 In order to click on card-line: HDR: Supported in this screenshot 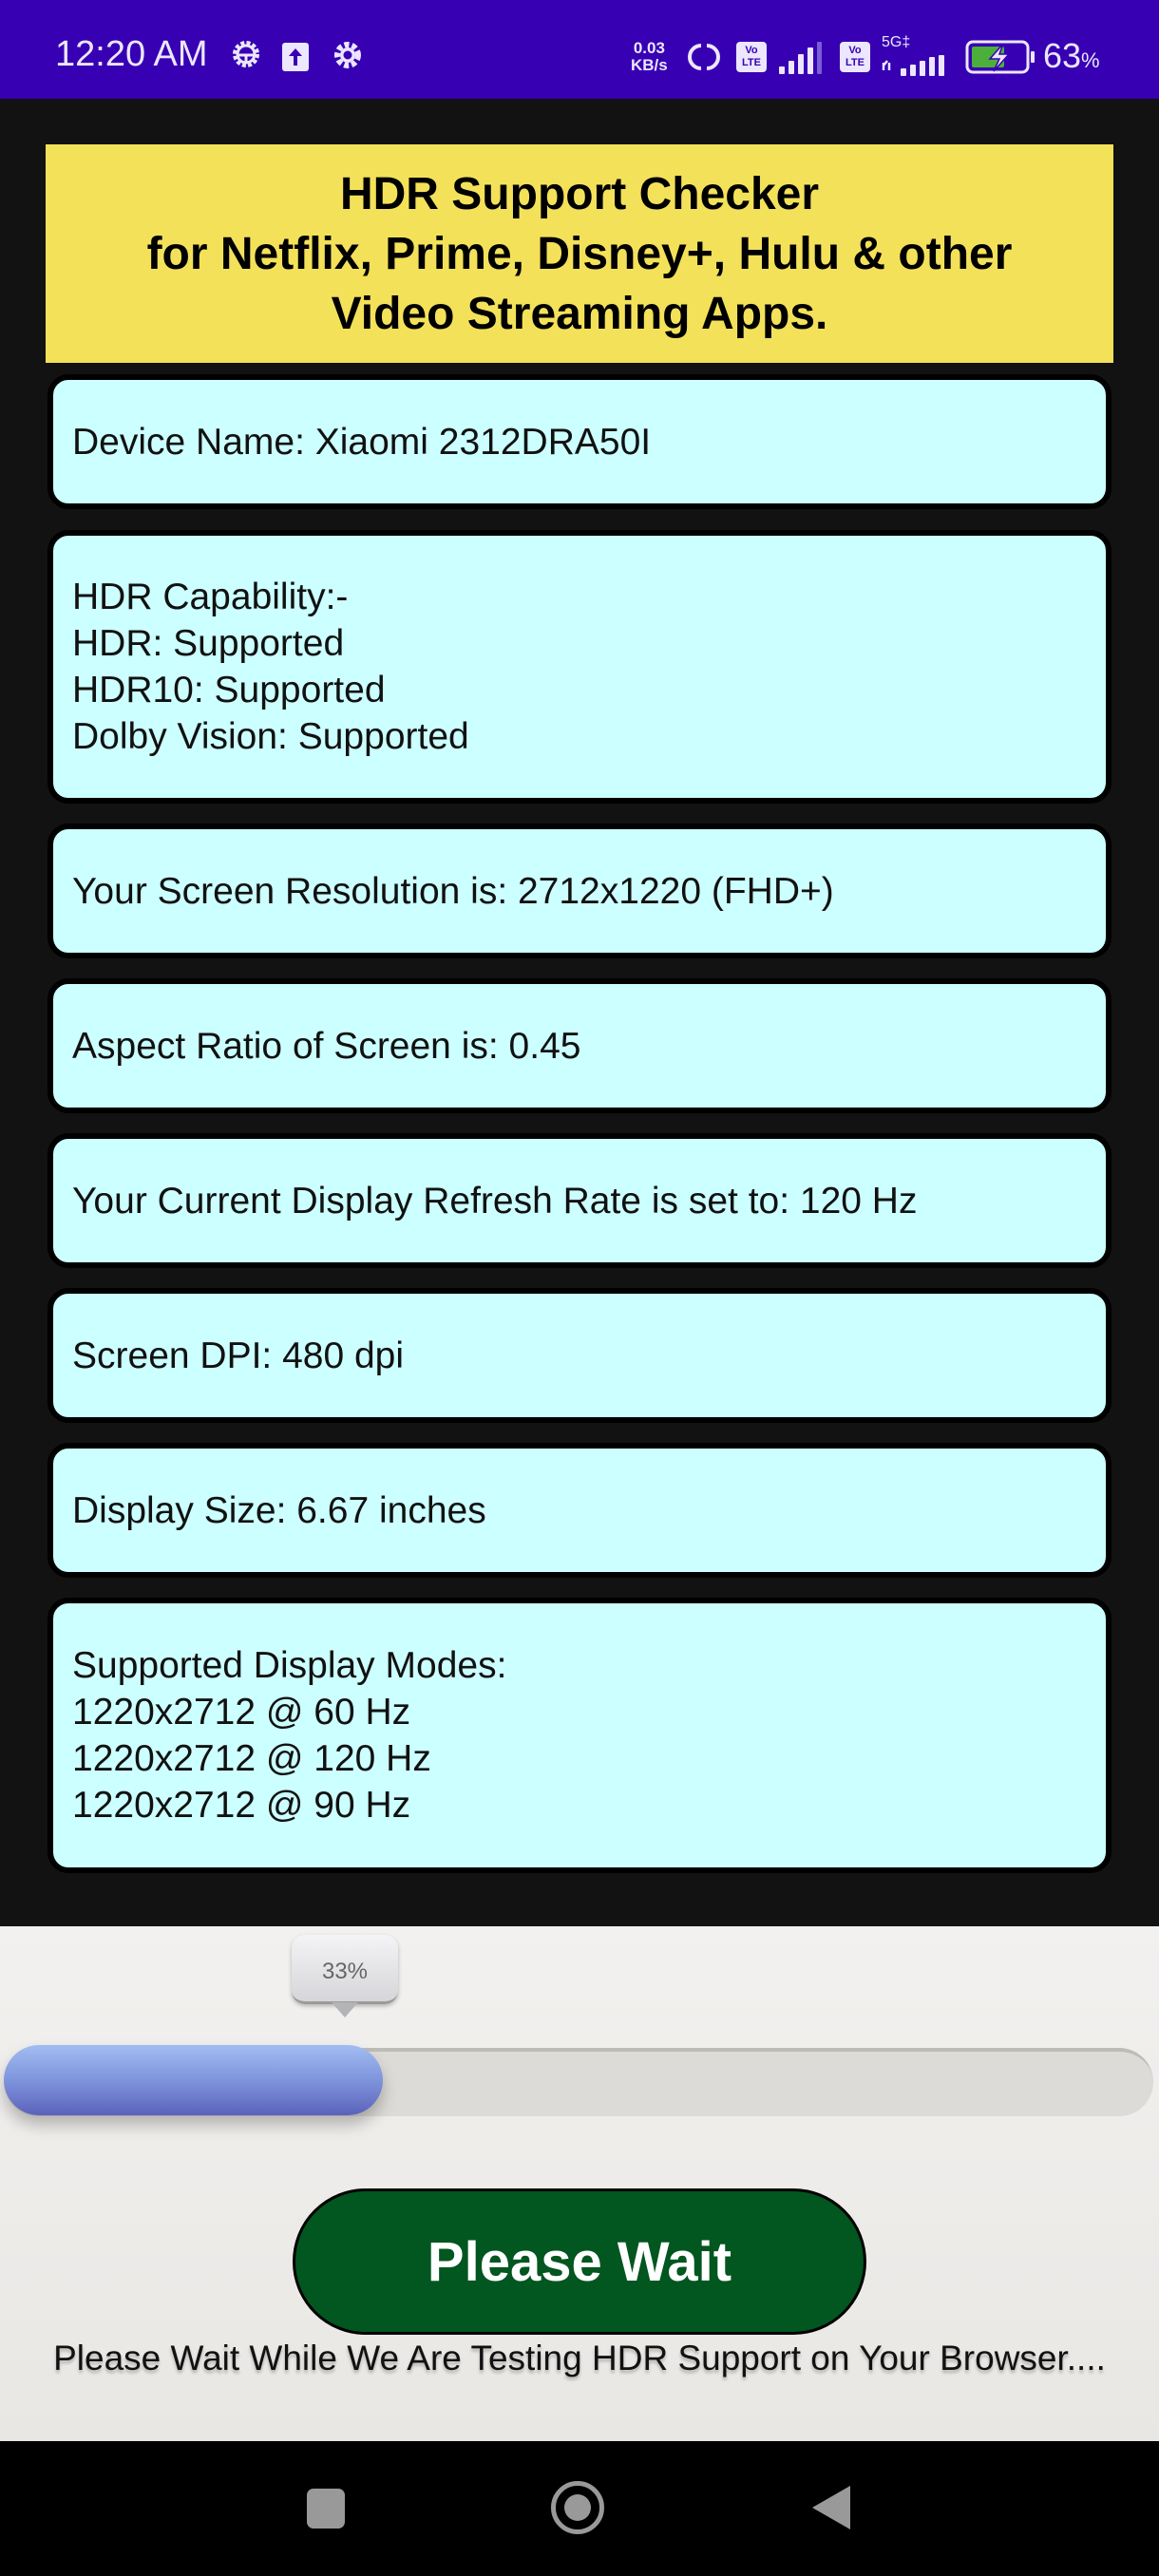, I will do `click(208, 643)`.